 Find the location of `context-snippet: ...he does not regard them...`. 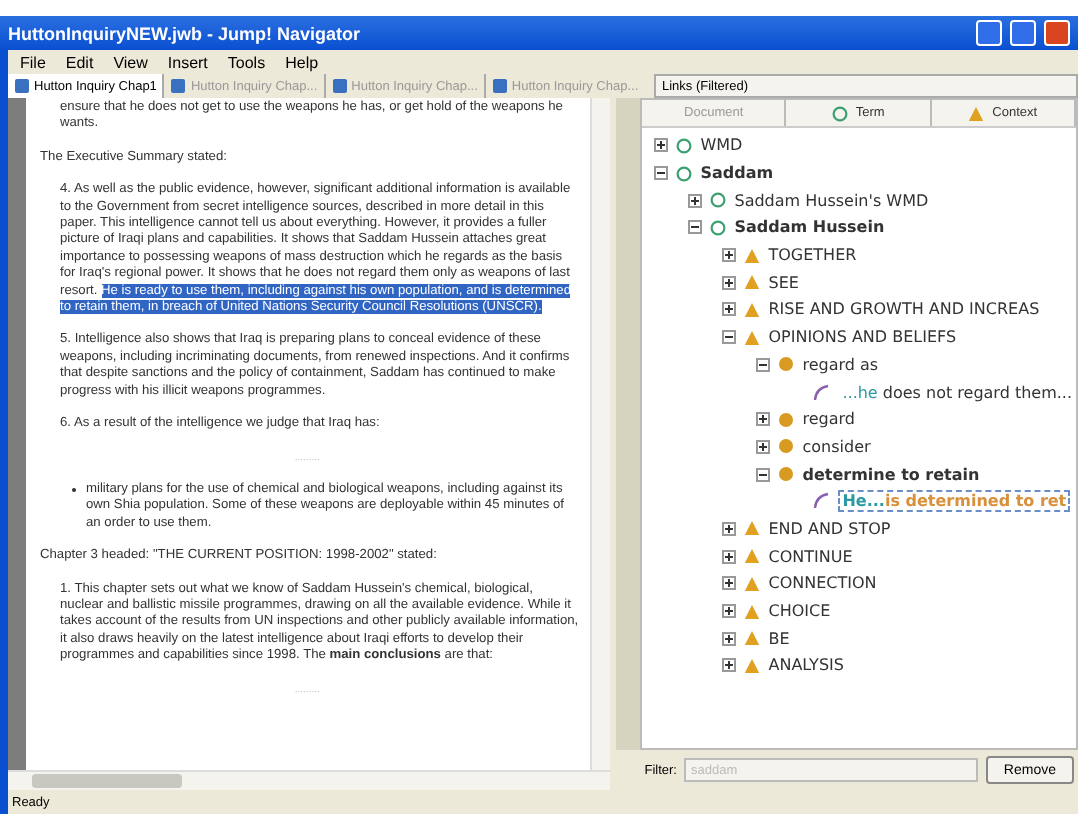

context-snippet: ...he does not regard them... is located at coordinates (957, 392).